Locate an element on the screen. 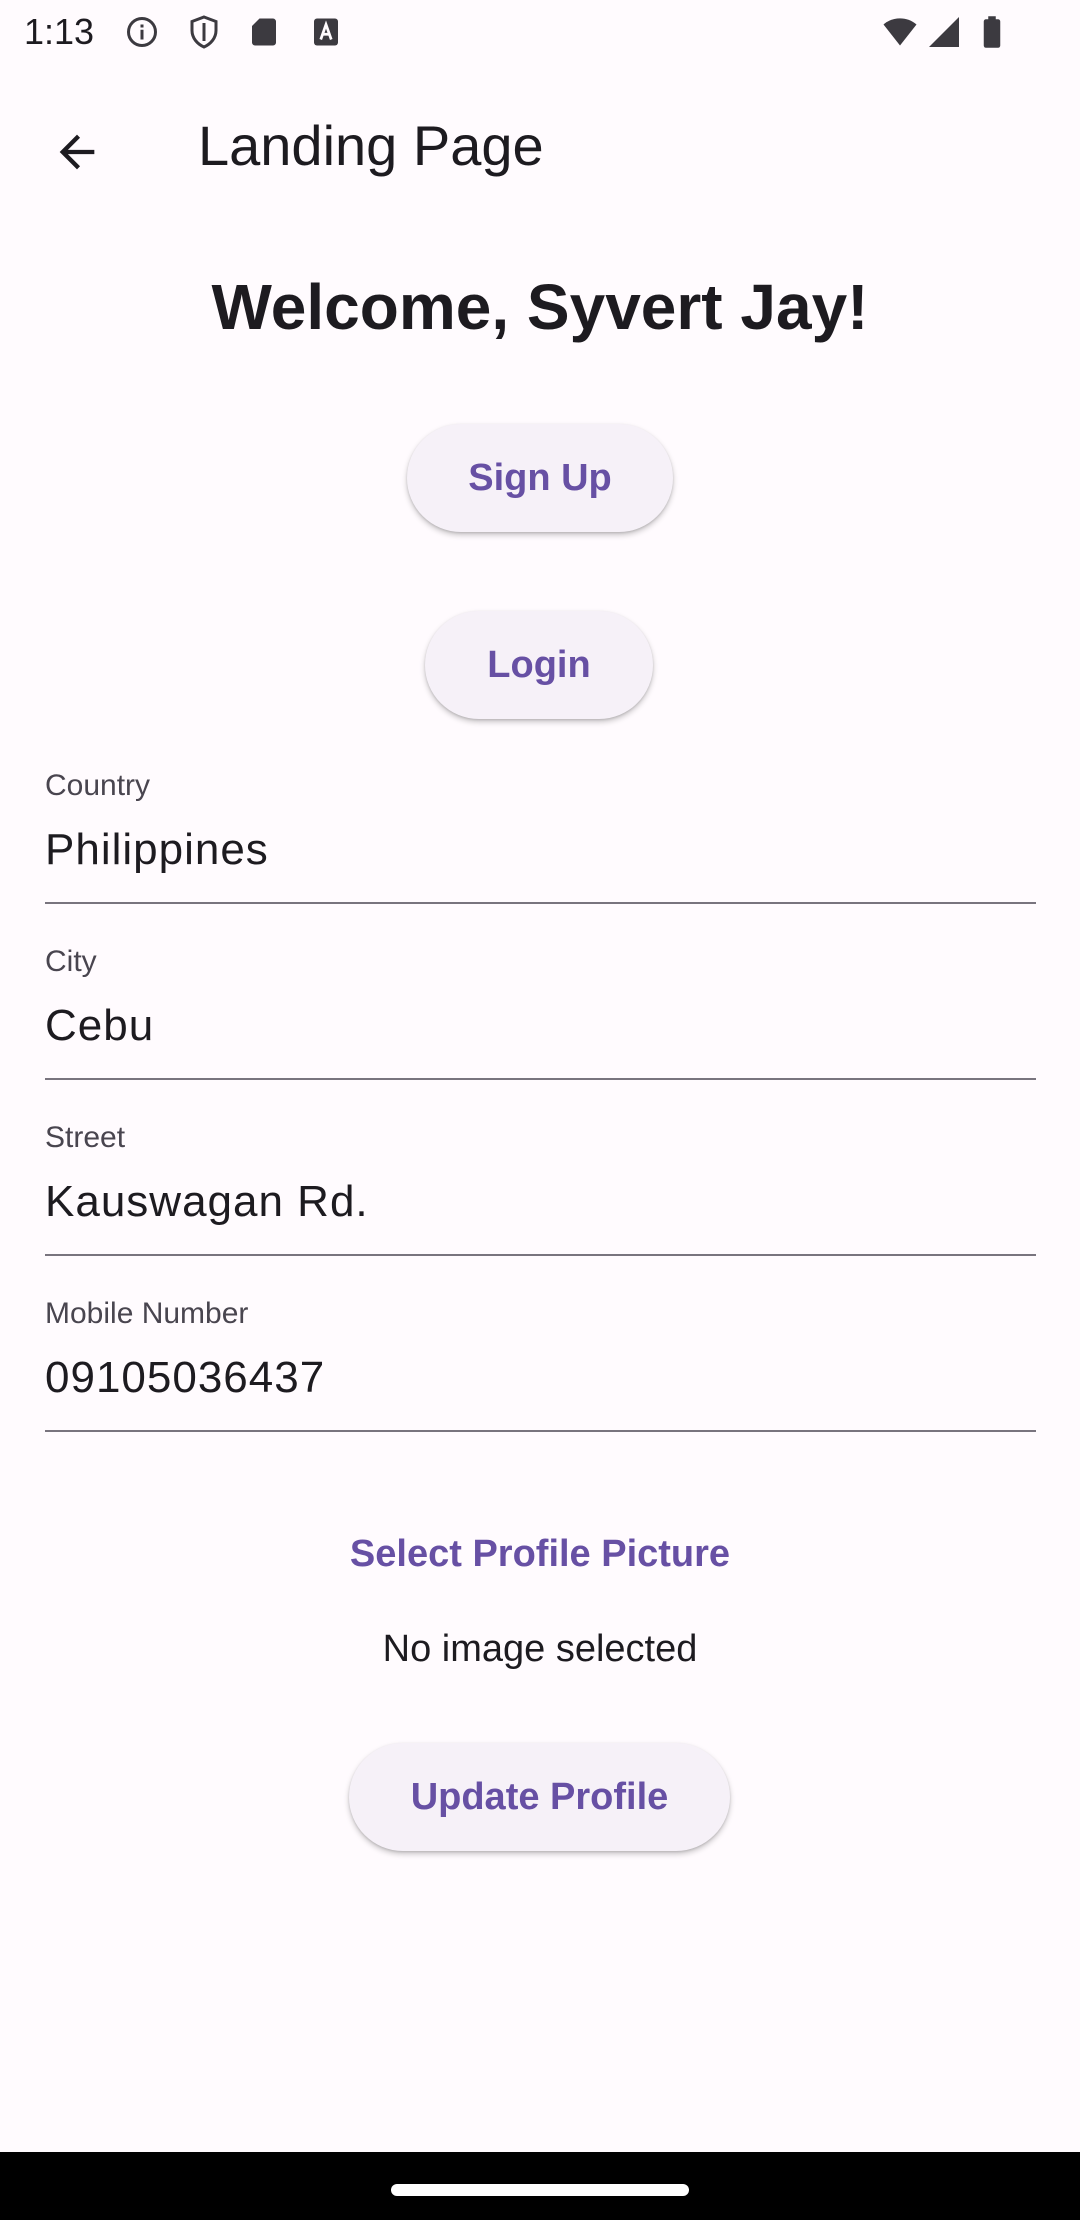 The image size is (1080, 2220). image-status-text: No image selected is located at coordinates (540, 1649).